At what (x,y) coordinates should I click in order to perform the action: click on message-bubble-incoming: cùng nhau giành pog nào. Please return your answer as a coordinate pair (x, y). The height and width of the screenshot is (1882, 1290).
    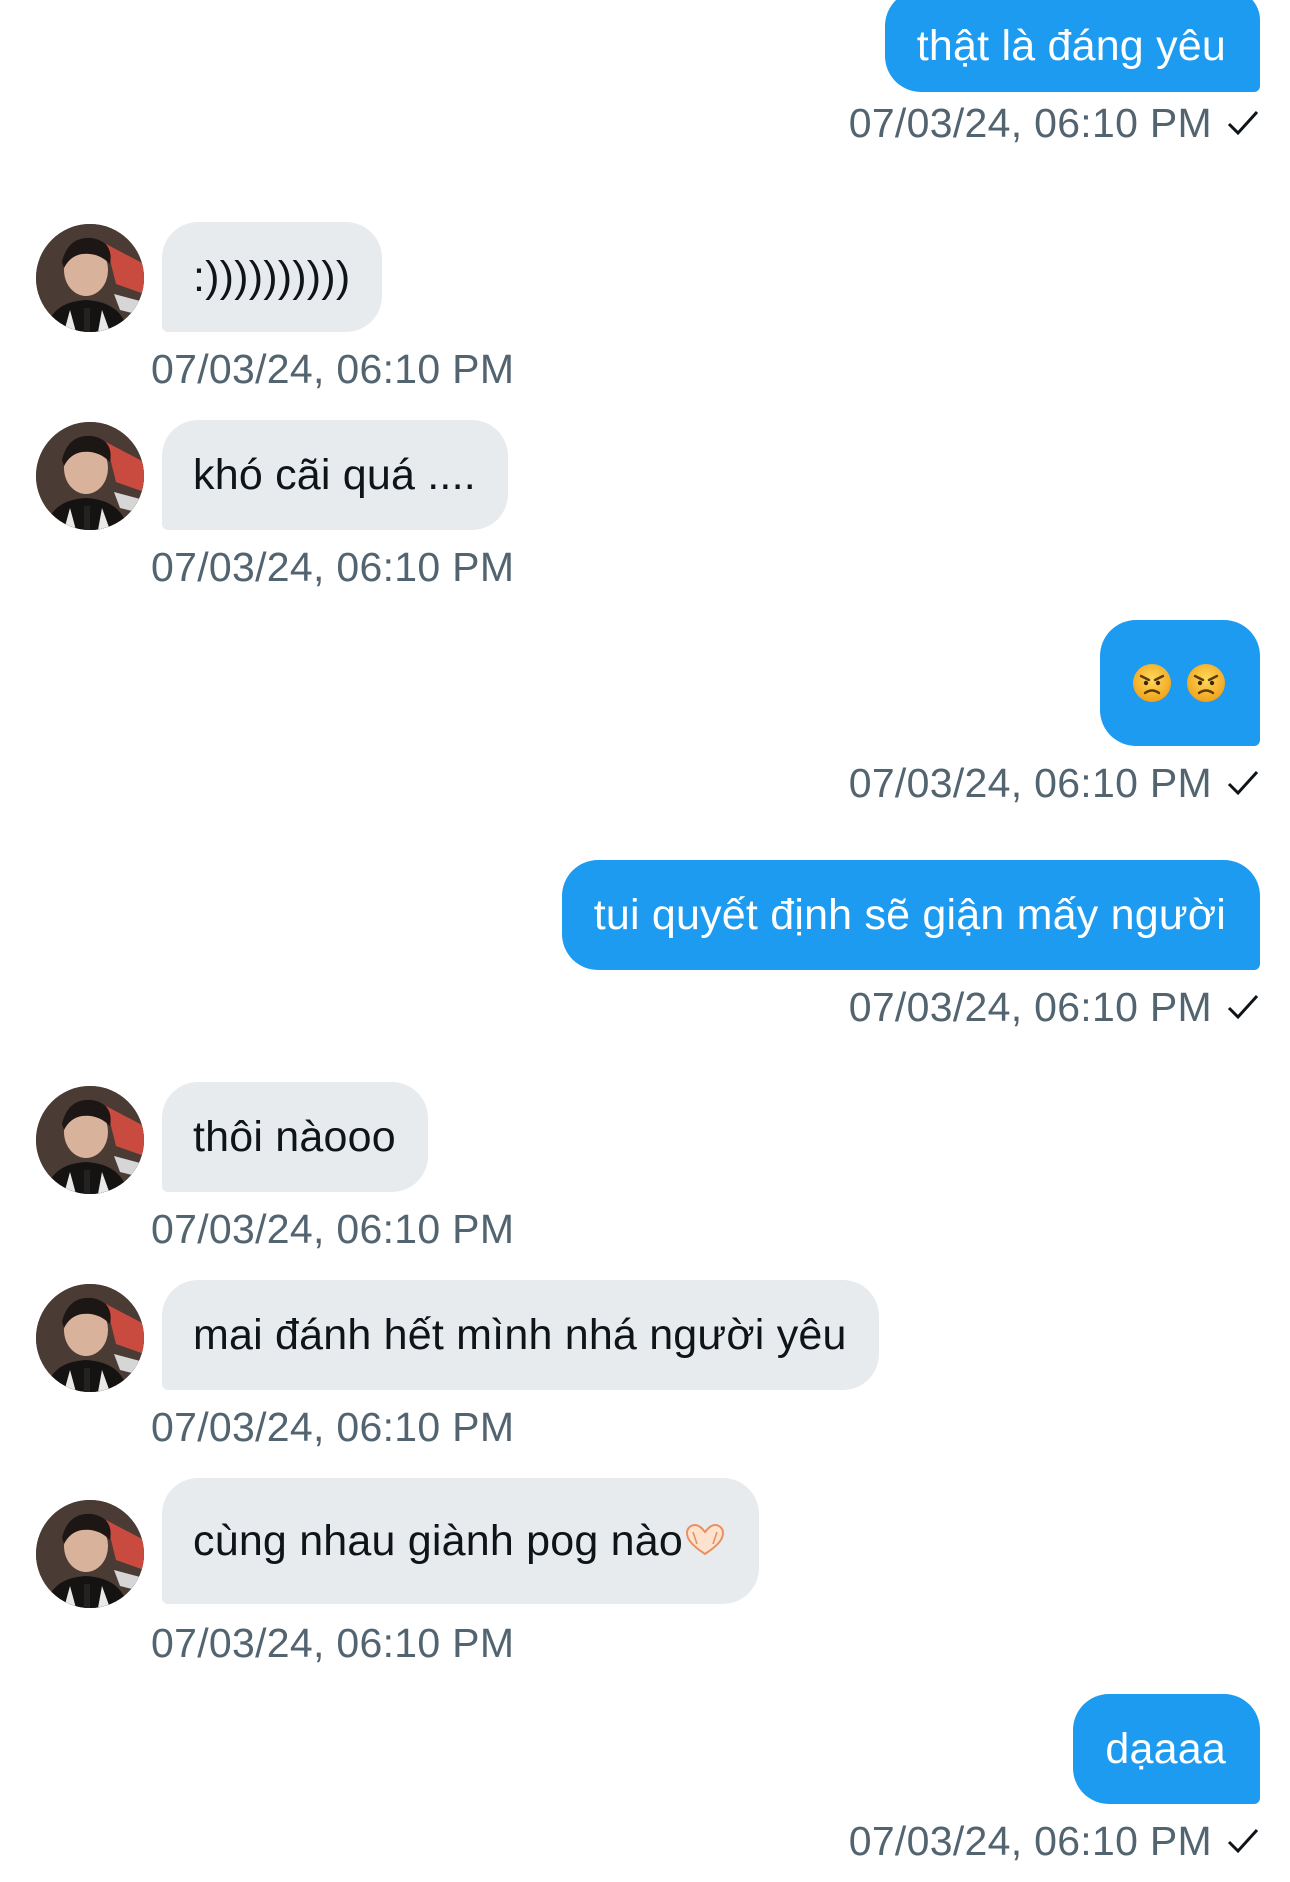
    Looking at the image, I should click on (460, 1541).